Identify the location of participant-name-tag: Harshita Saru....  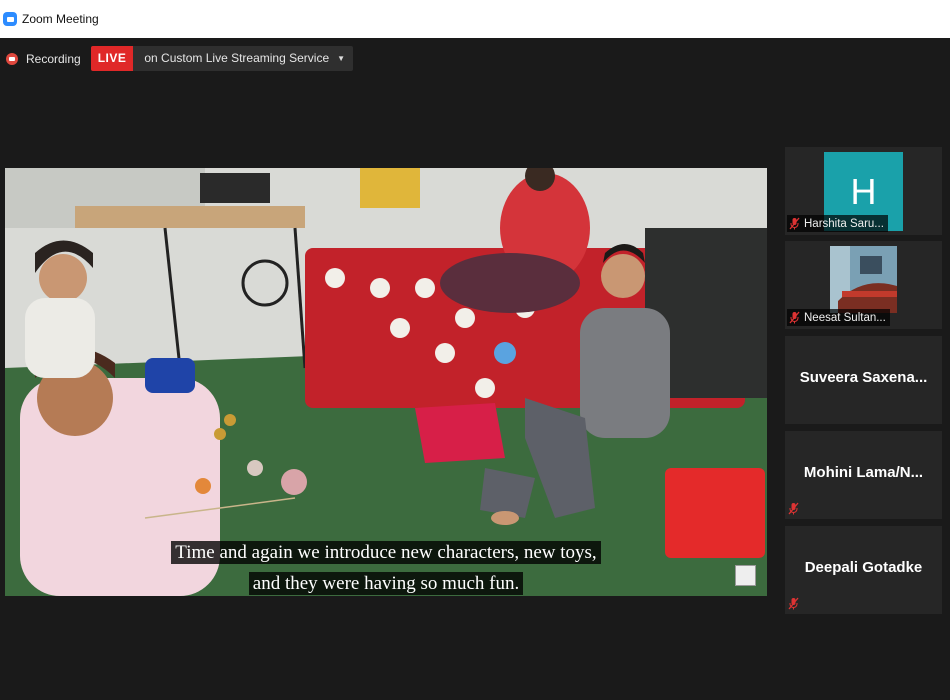
(837, 223).